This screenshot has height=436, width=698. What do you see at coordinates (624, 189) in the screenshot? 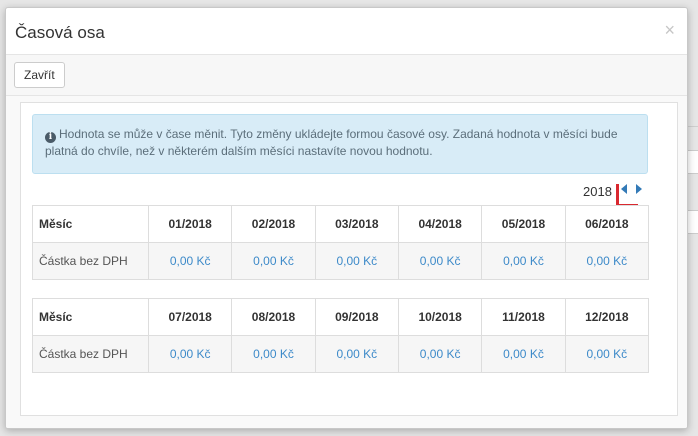
I see `caret-left-icon` at bounding box center [624, 189].